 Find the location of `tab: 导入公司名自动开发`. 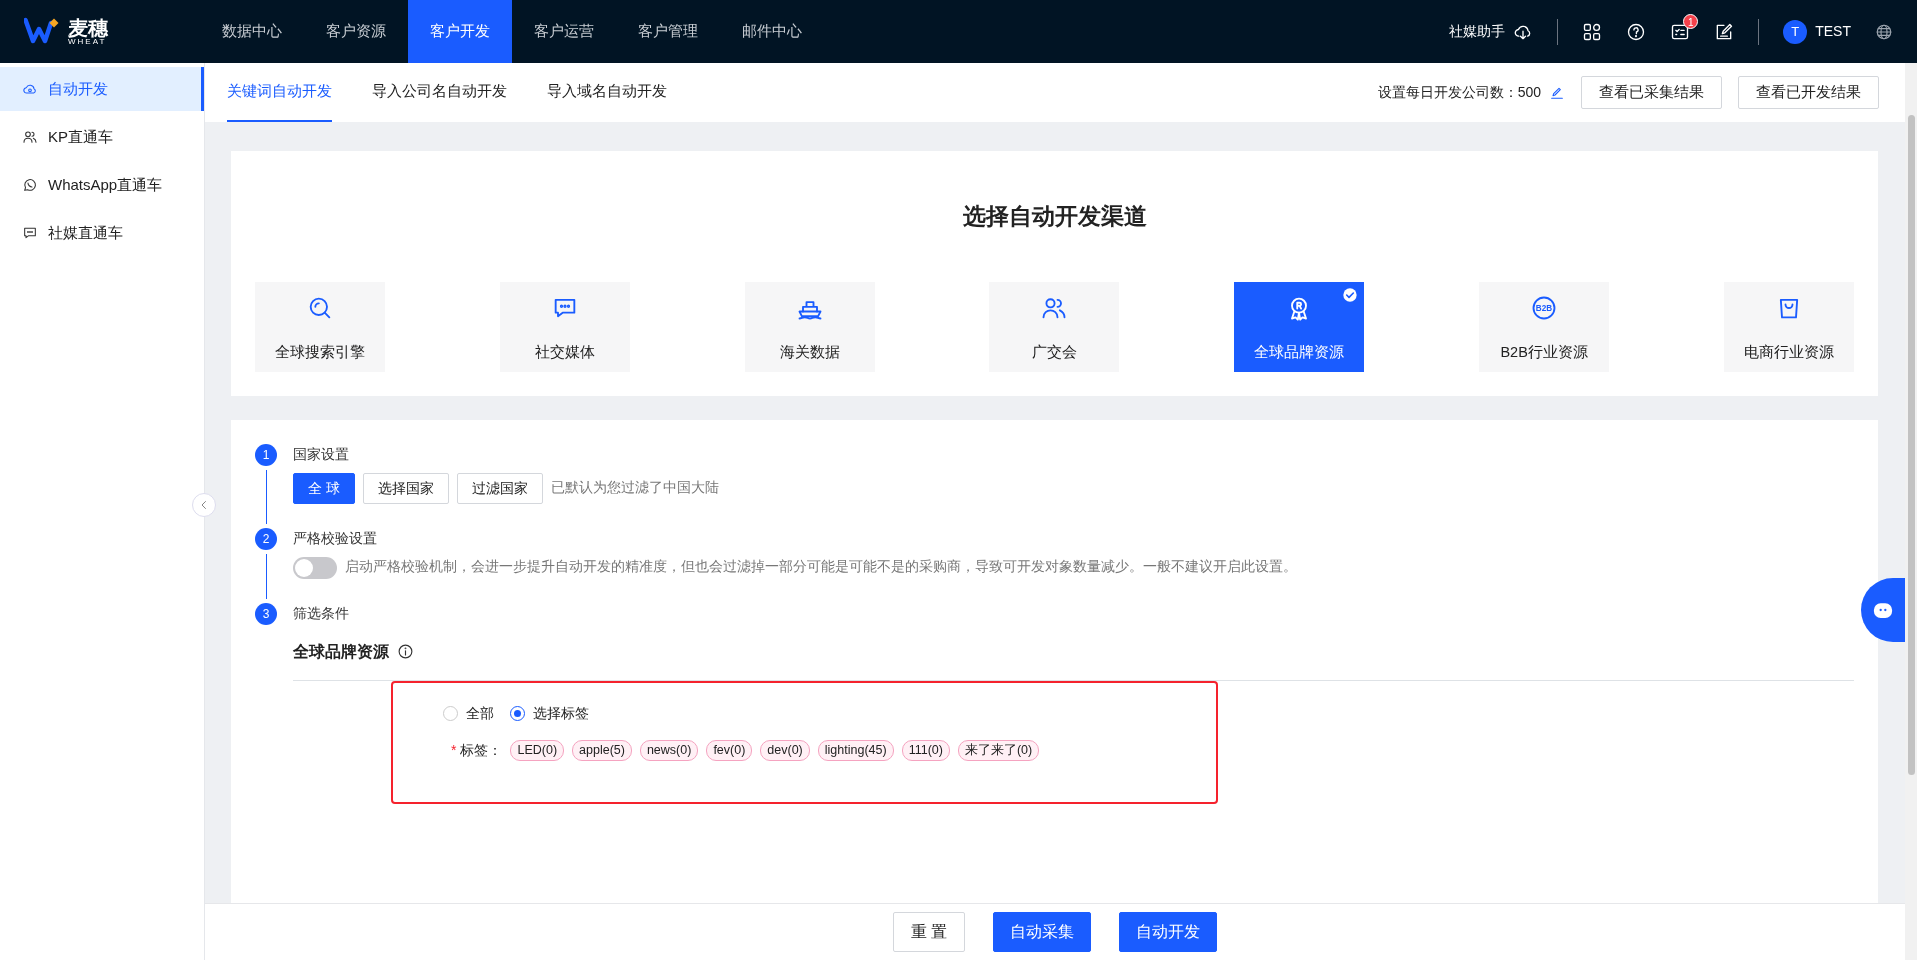

tab: 导入公司名自动开发 is located at coordinates (439, 92).